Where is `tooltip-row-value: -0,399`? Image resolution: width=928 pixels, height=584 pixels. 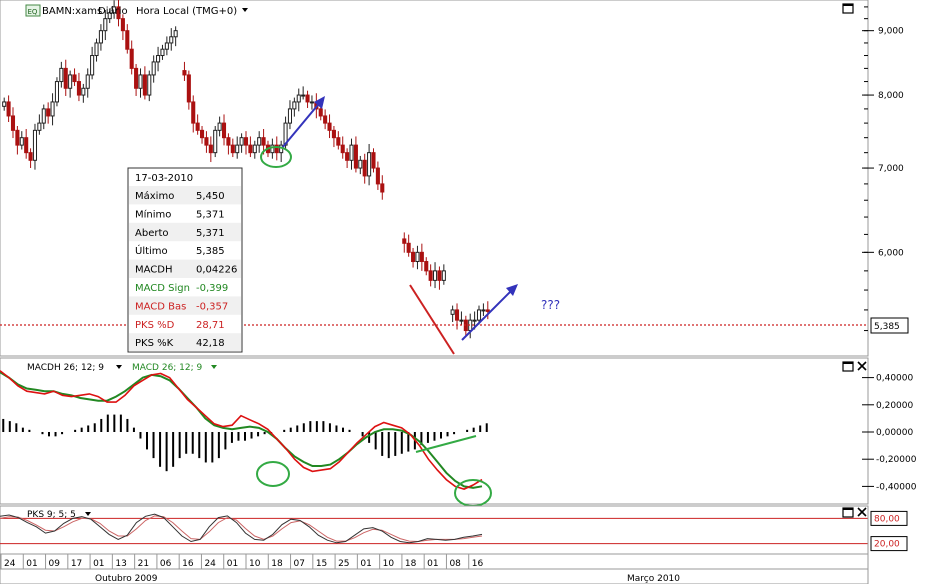 tooltip-row-value: -0,399 is located at coordinates (212, 288).